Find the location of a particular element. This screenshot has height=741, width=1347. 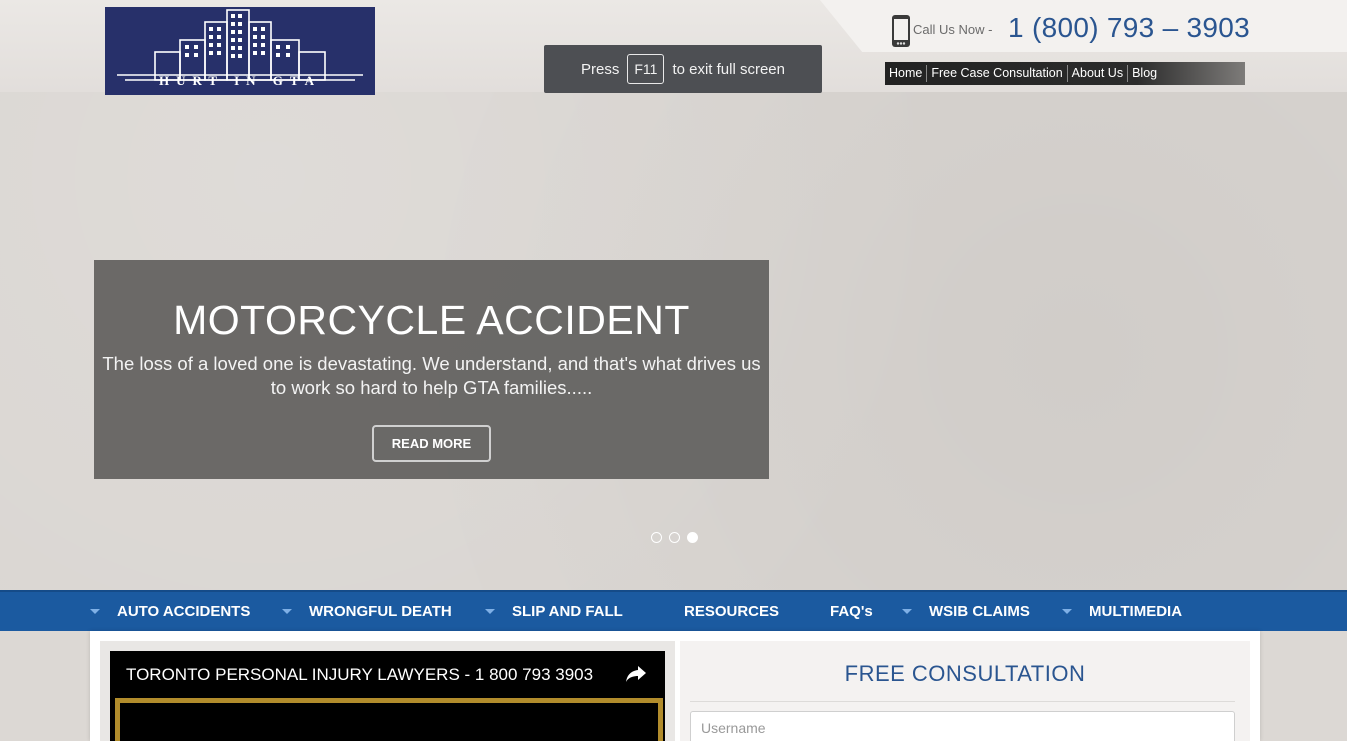

f11-key-badge: F11 is located at coordinates (646, 69).